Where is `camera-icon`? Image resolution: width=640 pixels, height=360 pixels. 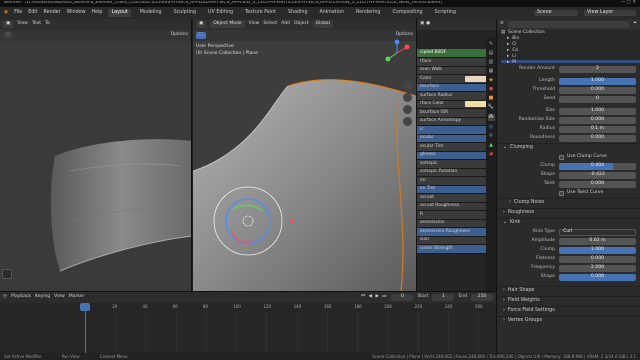
camera-icon is located at coordinates (407, 109).